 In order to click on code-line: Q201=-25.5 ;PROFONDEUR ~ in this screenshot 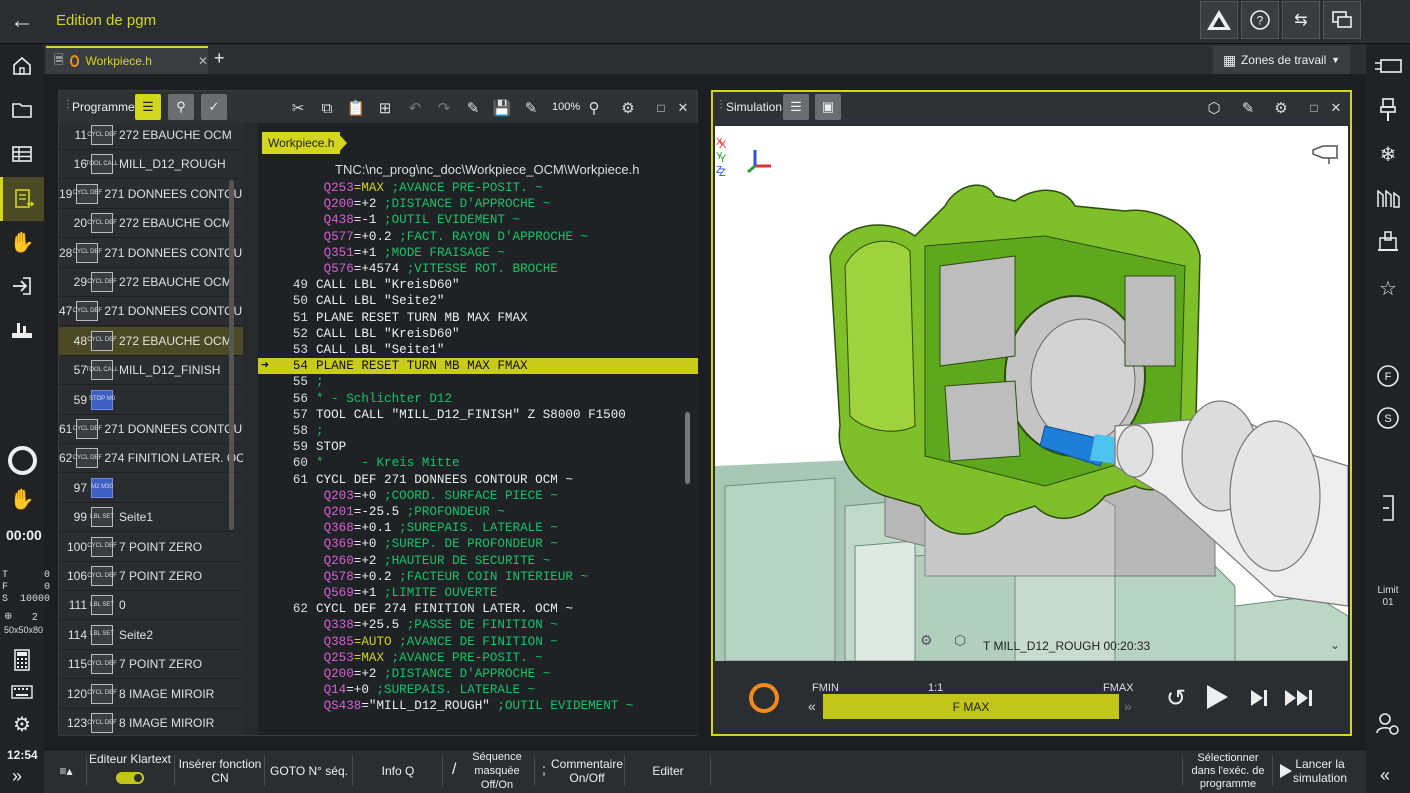, I will do `click(478, 512)`.